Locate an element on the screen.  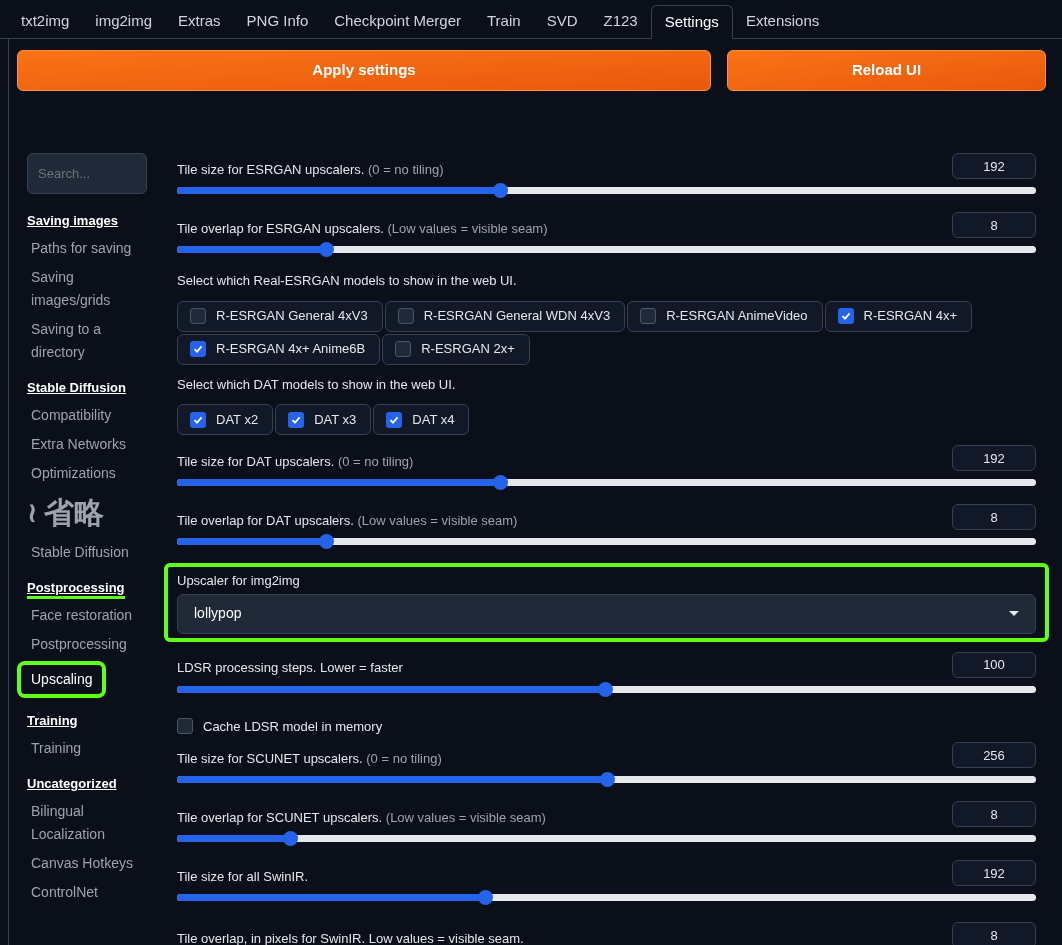
sidebar-item: Optimizations is located at coordinates (71, 473).